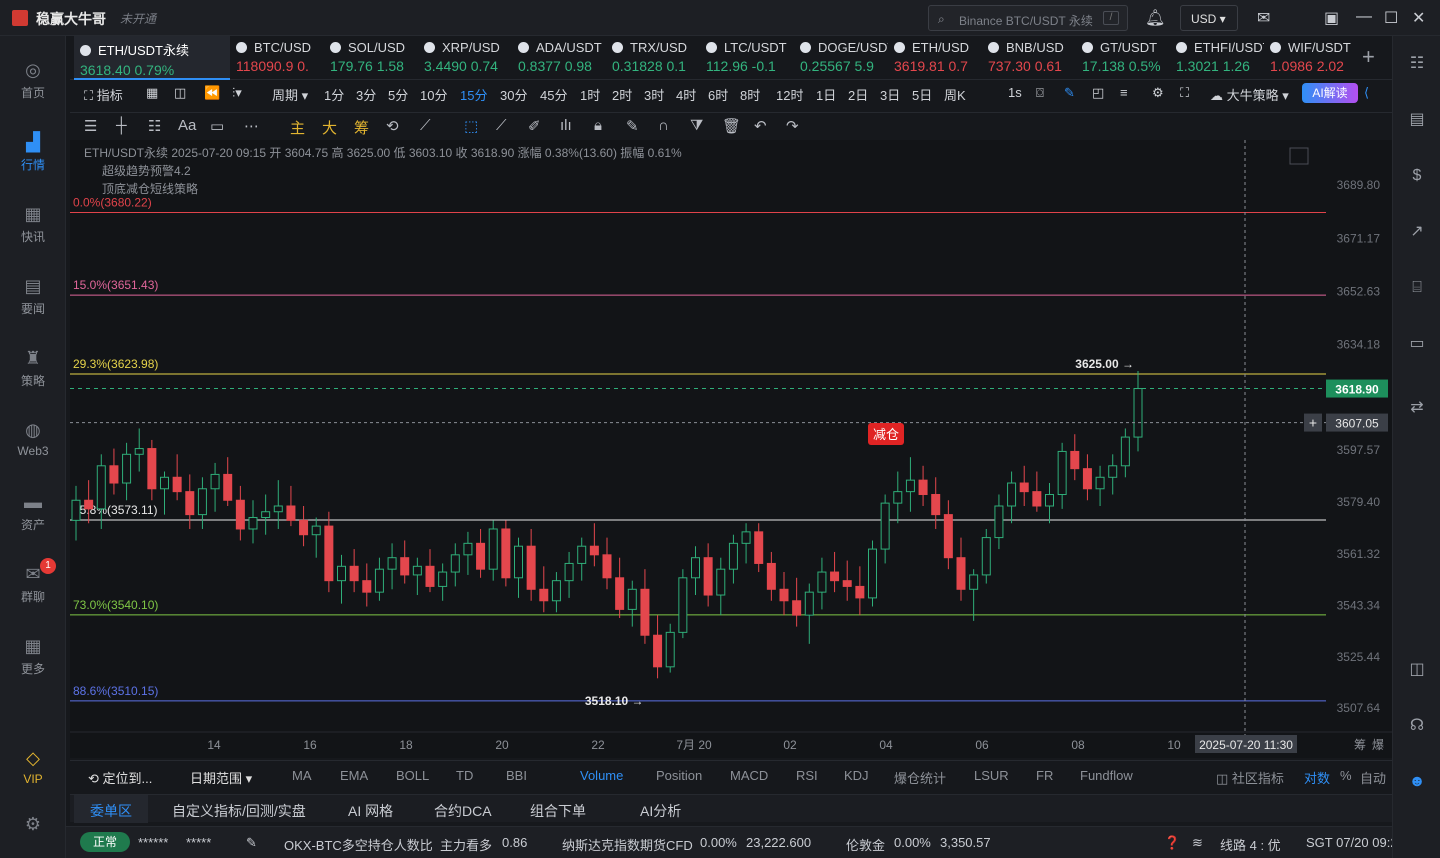 The image size is (1440, 858). What do you see at coordinates (1155, 18) in the screenshot?
I see `bell-icon: 🔔︎` at bounding box center [1155, 18].